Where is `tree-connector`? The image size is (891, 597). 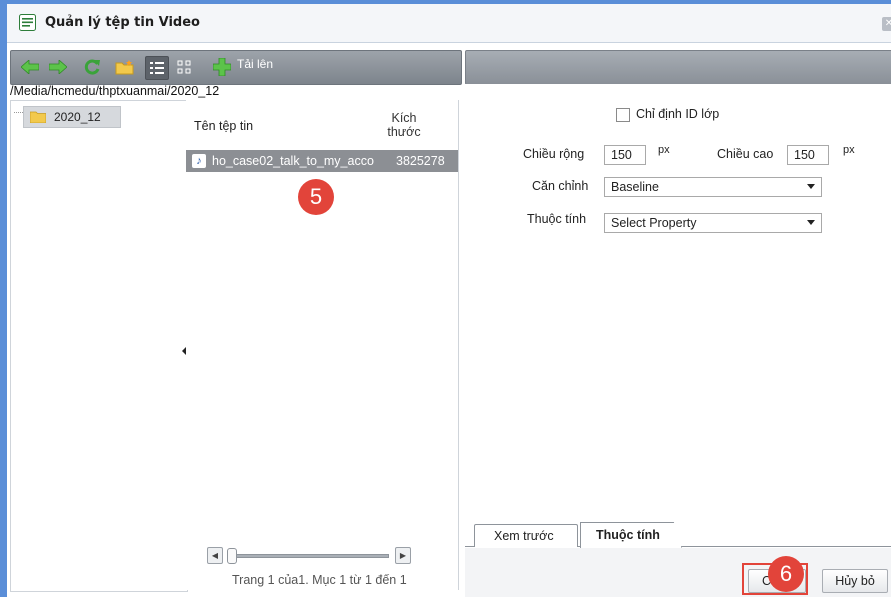
tree-connector is located at coordinates (18, 112).